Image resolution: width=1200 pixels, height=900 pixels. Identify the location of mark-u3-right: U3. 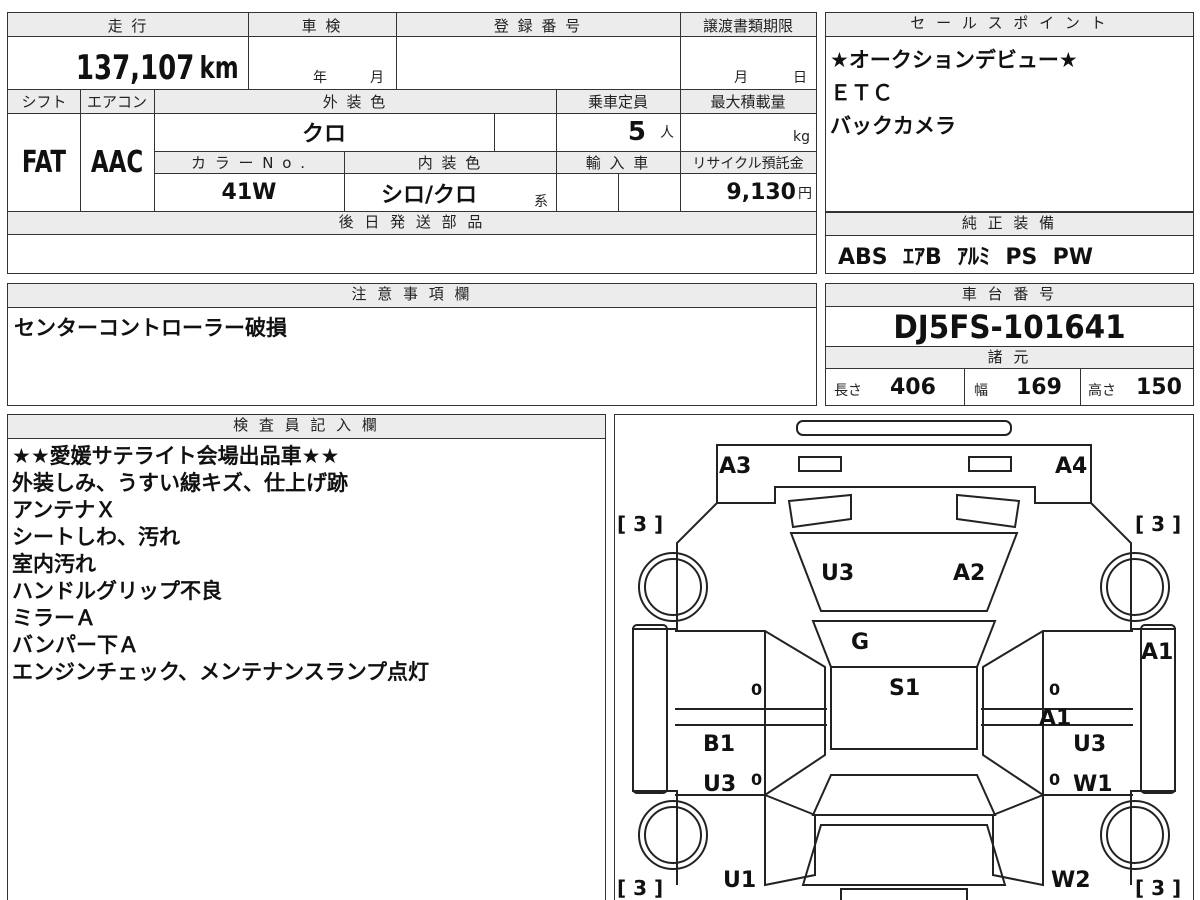
(1089, 744).